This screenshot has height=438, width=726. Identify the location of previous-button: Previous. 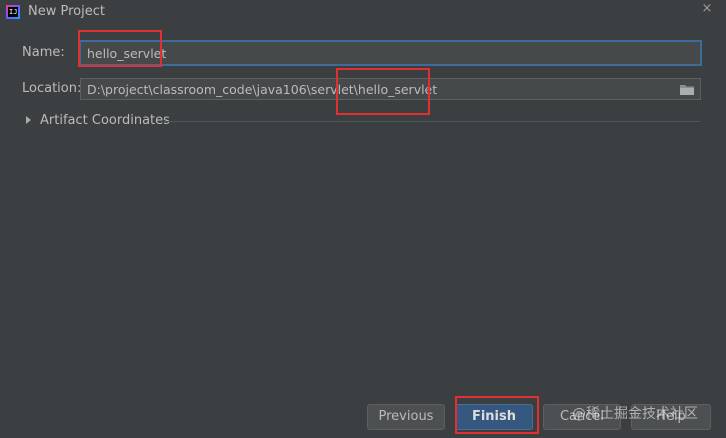
(406, 417).